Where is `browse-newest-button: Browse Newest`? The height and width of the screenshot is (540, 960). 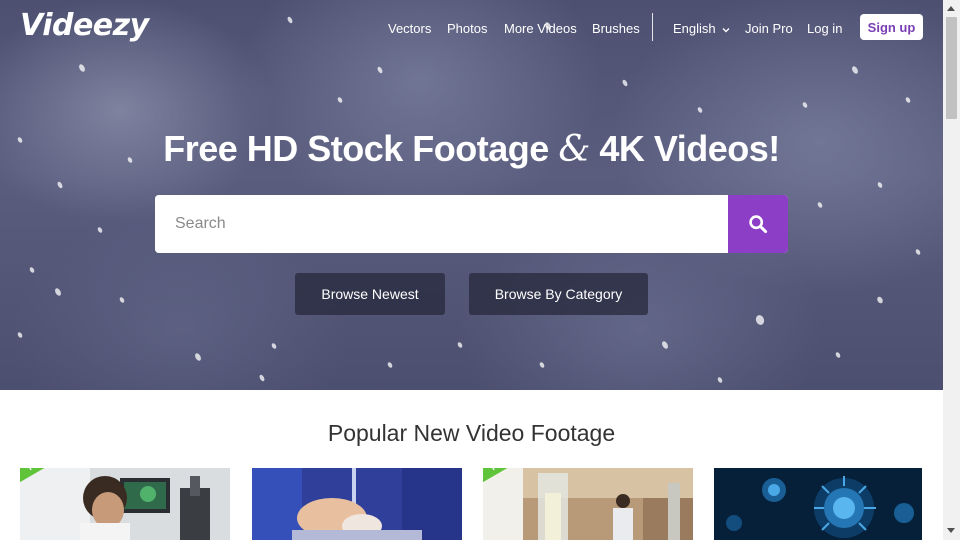 browse-newest-button: Browse Newest is located at coordinates (370, 294).